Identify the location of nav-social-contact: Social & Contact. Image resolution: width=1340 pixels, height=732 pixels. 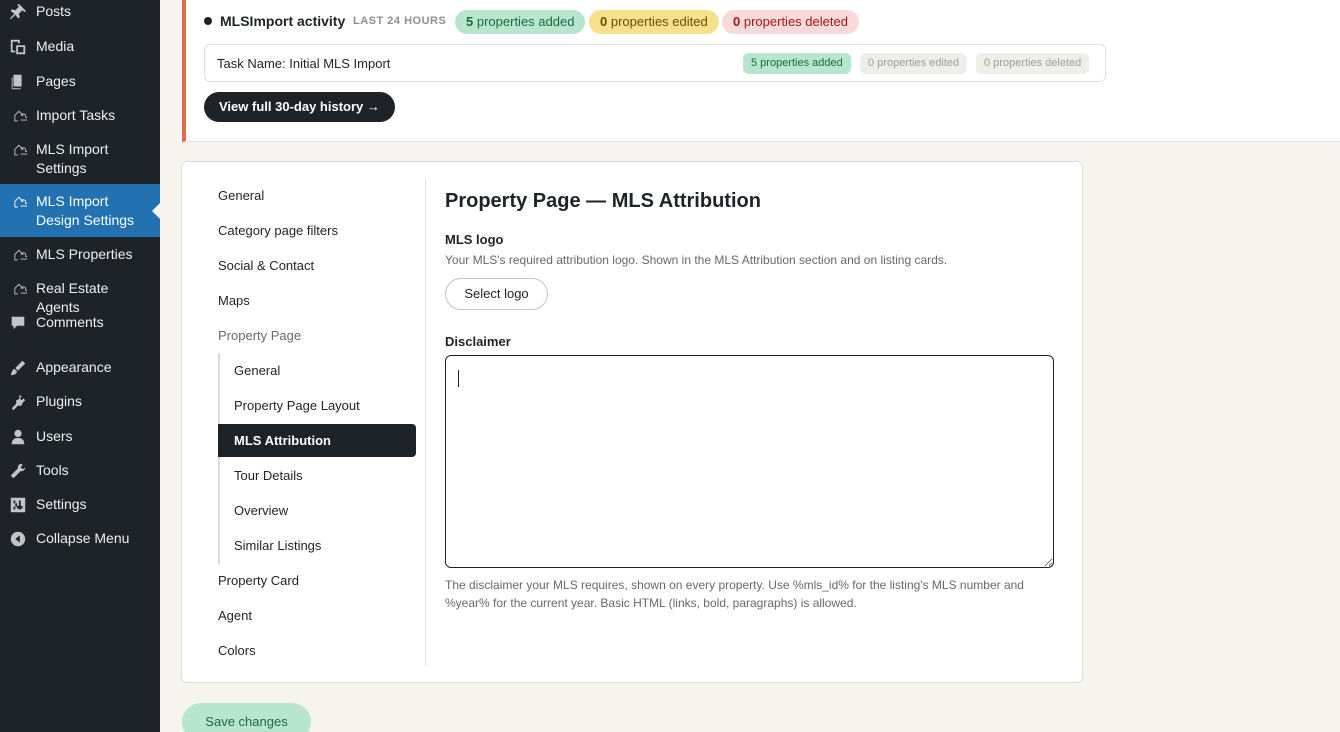
(266, 266).